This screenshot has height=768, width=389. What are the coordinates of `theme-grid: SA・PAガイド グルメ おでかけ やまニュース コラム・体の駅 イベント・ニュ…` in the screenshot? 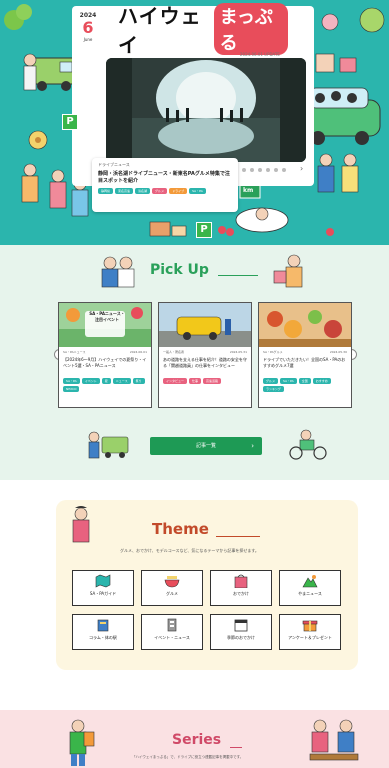 It's located at (206, 610).